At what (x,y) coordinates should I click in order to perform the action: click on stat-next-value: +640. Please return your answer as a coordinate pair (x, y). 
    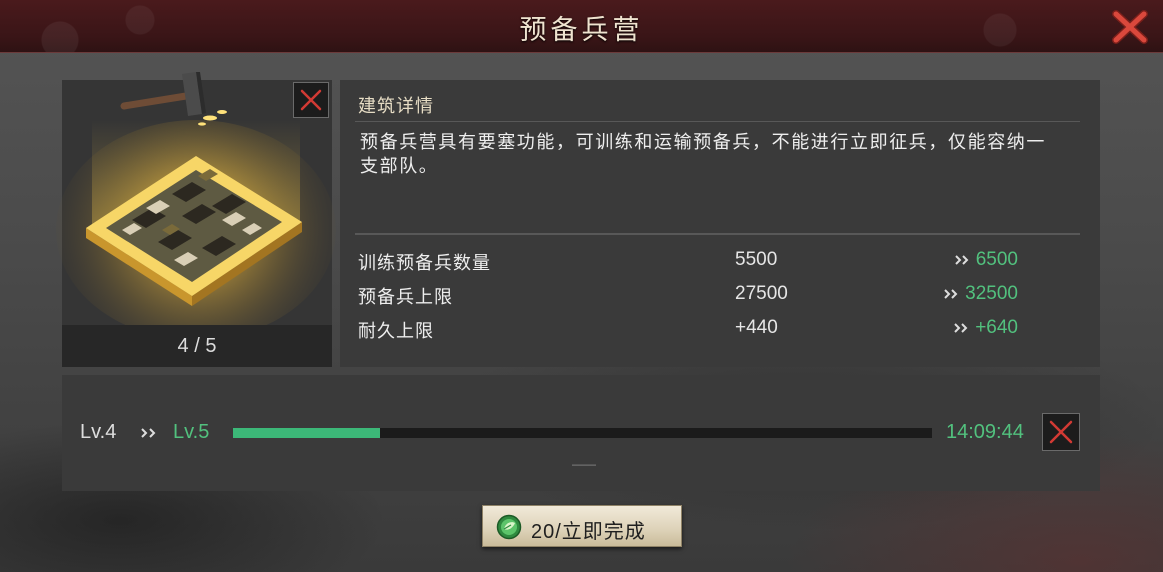
    Looking at the image, I should click on (996, 327).